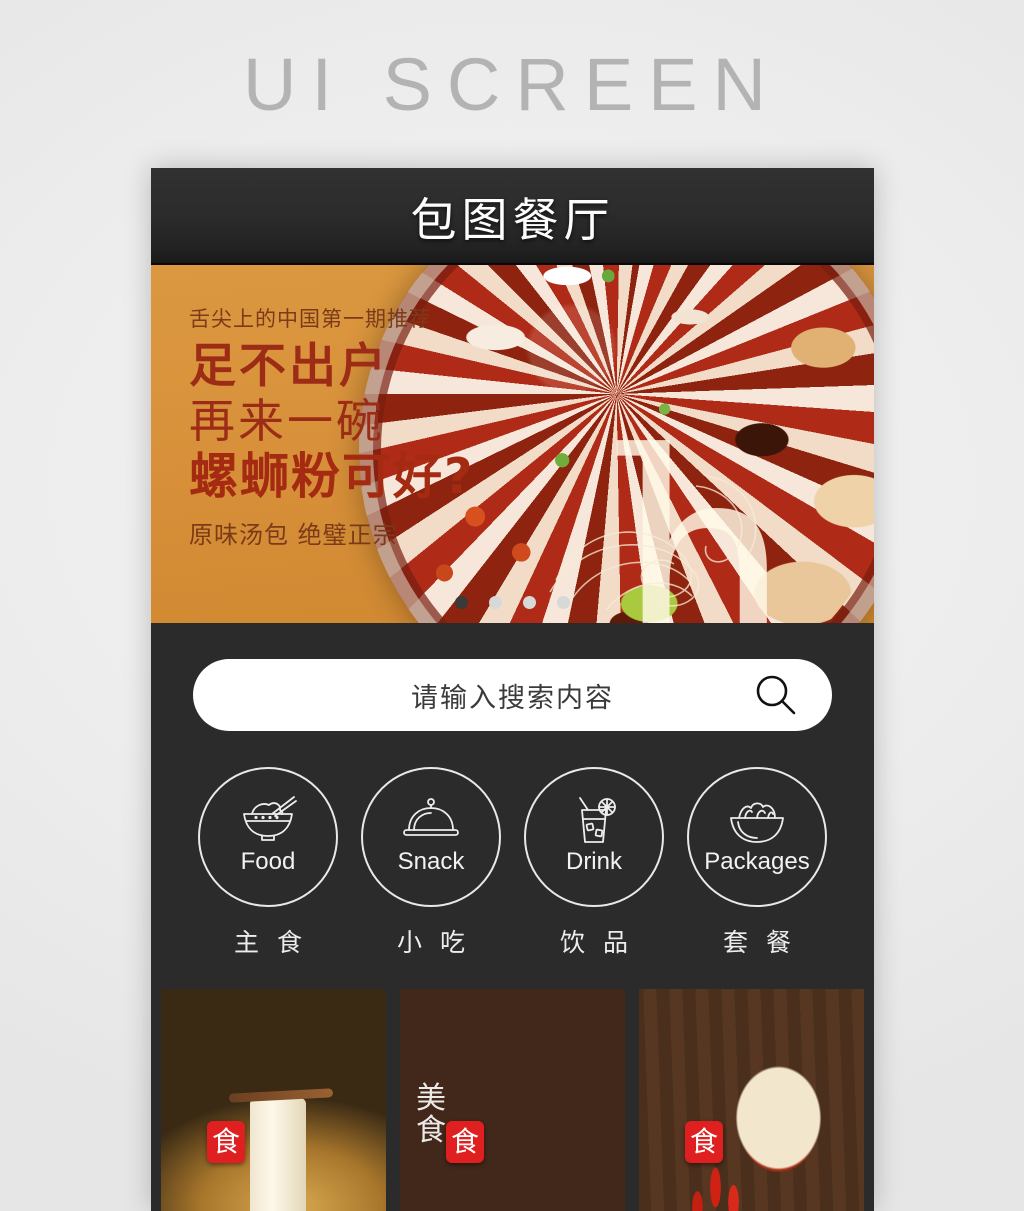 This screenshot has height=1211, width=1024. I want to click on category-label-en-food: Food, so click(268, 861).